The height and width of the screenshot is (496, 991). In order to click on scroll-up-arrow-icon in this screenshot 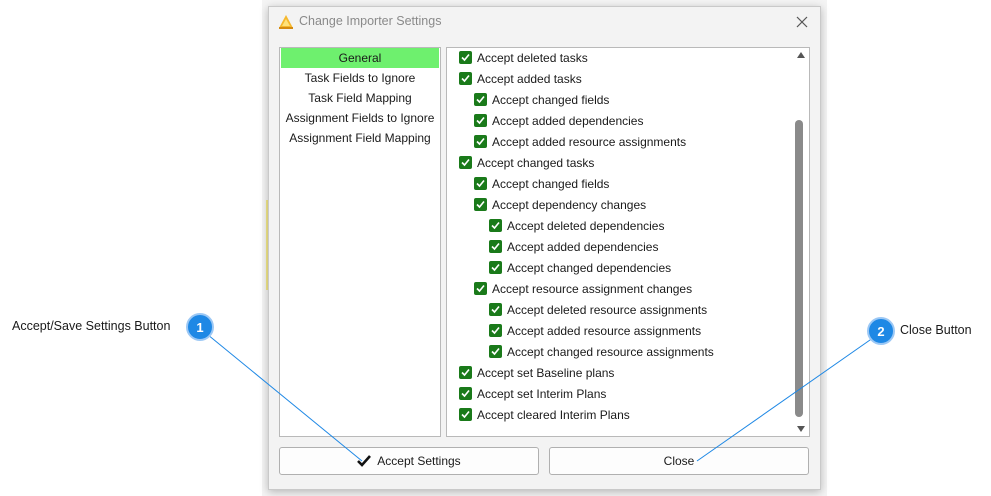, I will do `click(801, 55)`.